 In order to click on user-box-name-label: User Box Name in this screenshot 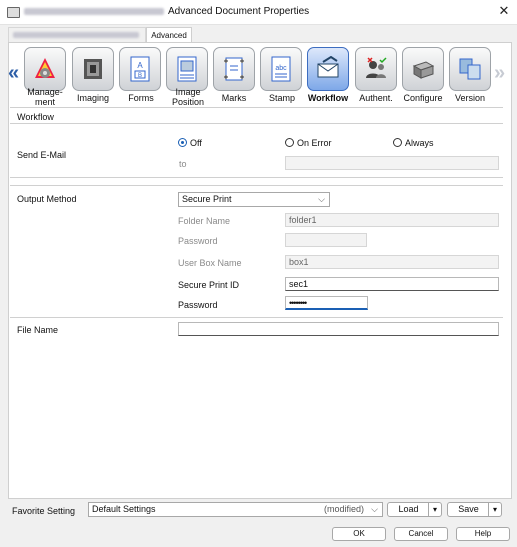, I will do `click(210, 263)`.